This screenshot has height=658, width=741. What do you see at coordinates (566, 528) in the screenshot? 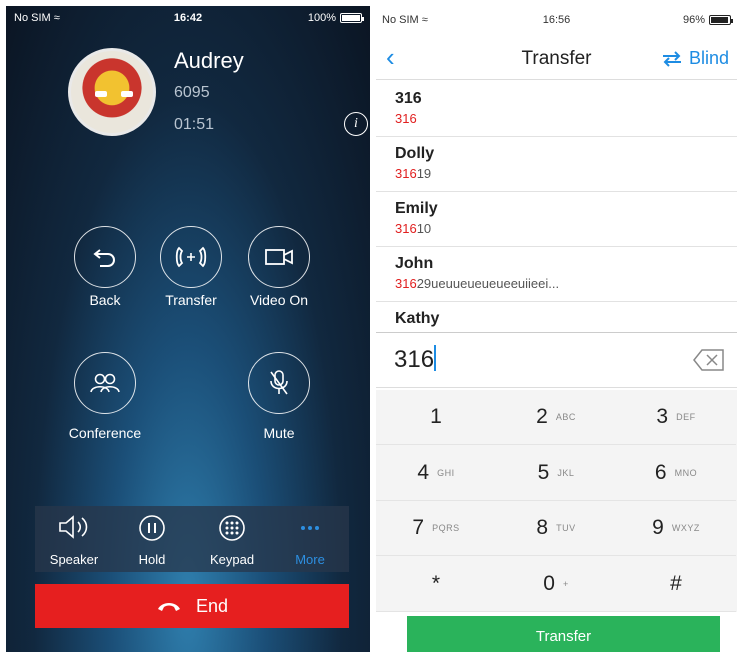
I see `key-letters: TUV` at bounding box center [566, 528].